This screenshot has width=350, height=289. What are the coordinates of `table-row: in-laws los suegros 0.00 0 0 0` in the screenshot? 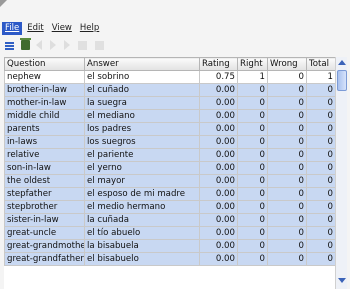 It's located at (170, 142).